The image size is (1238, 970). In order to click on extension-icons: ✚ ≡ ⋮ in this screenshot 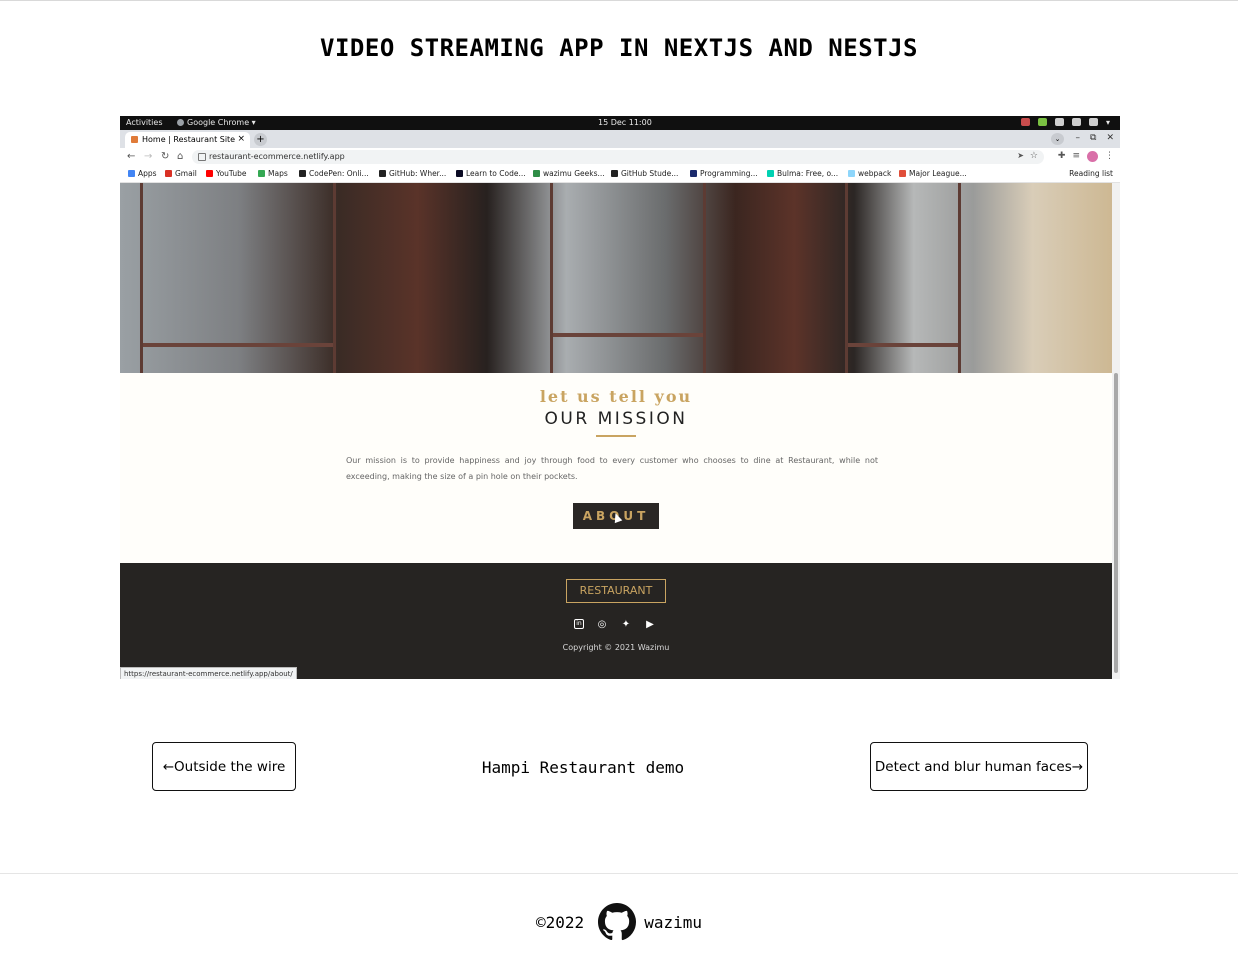, I will do `click(1086, 156)`.